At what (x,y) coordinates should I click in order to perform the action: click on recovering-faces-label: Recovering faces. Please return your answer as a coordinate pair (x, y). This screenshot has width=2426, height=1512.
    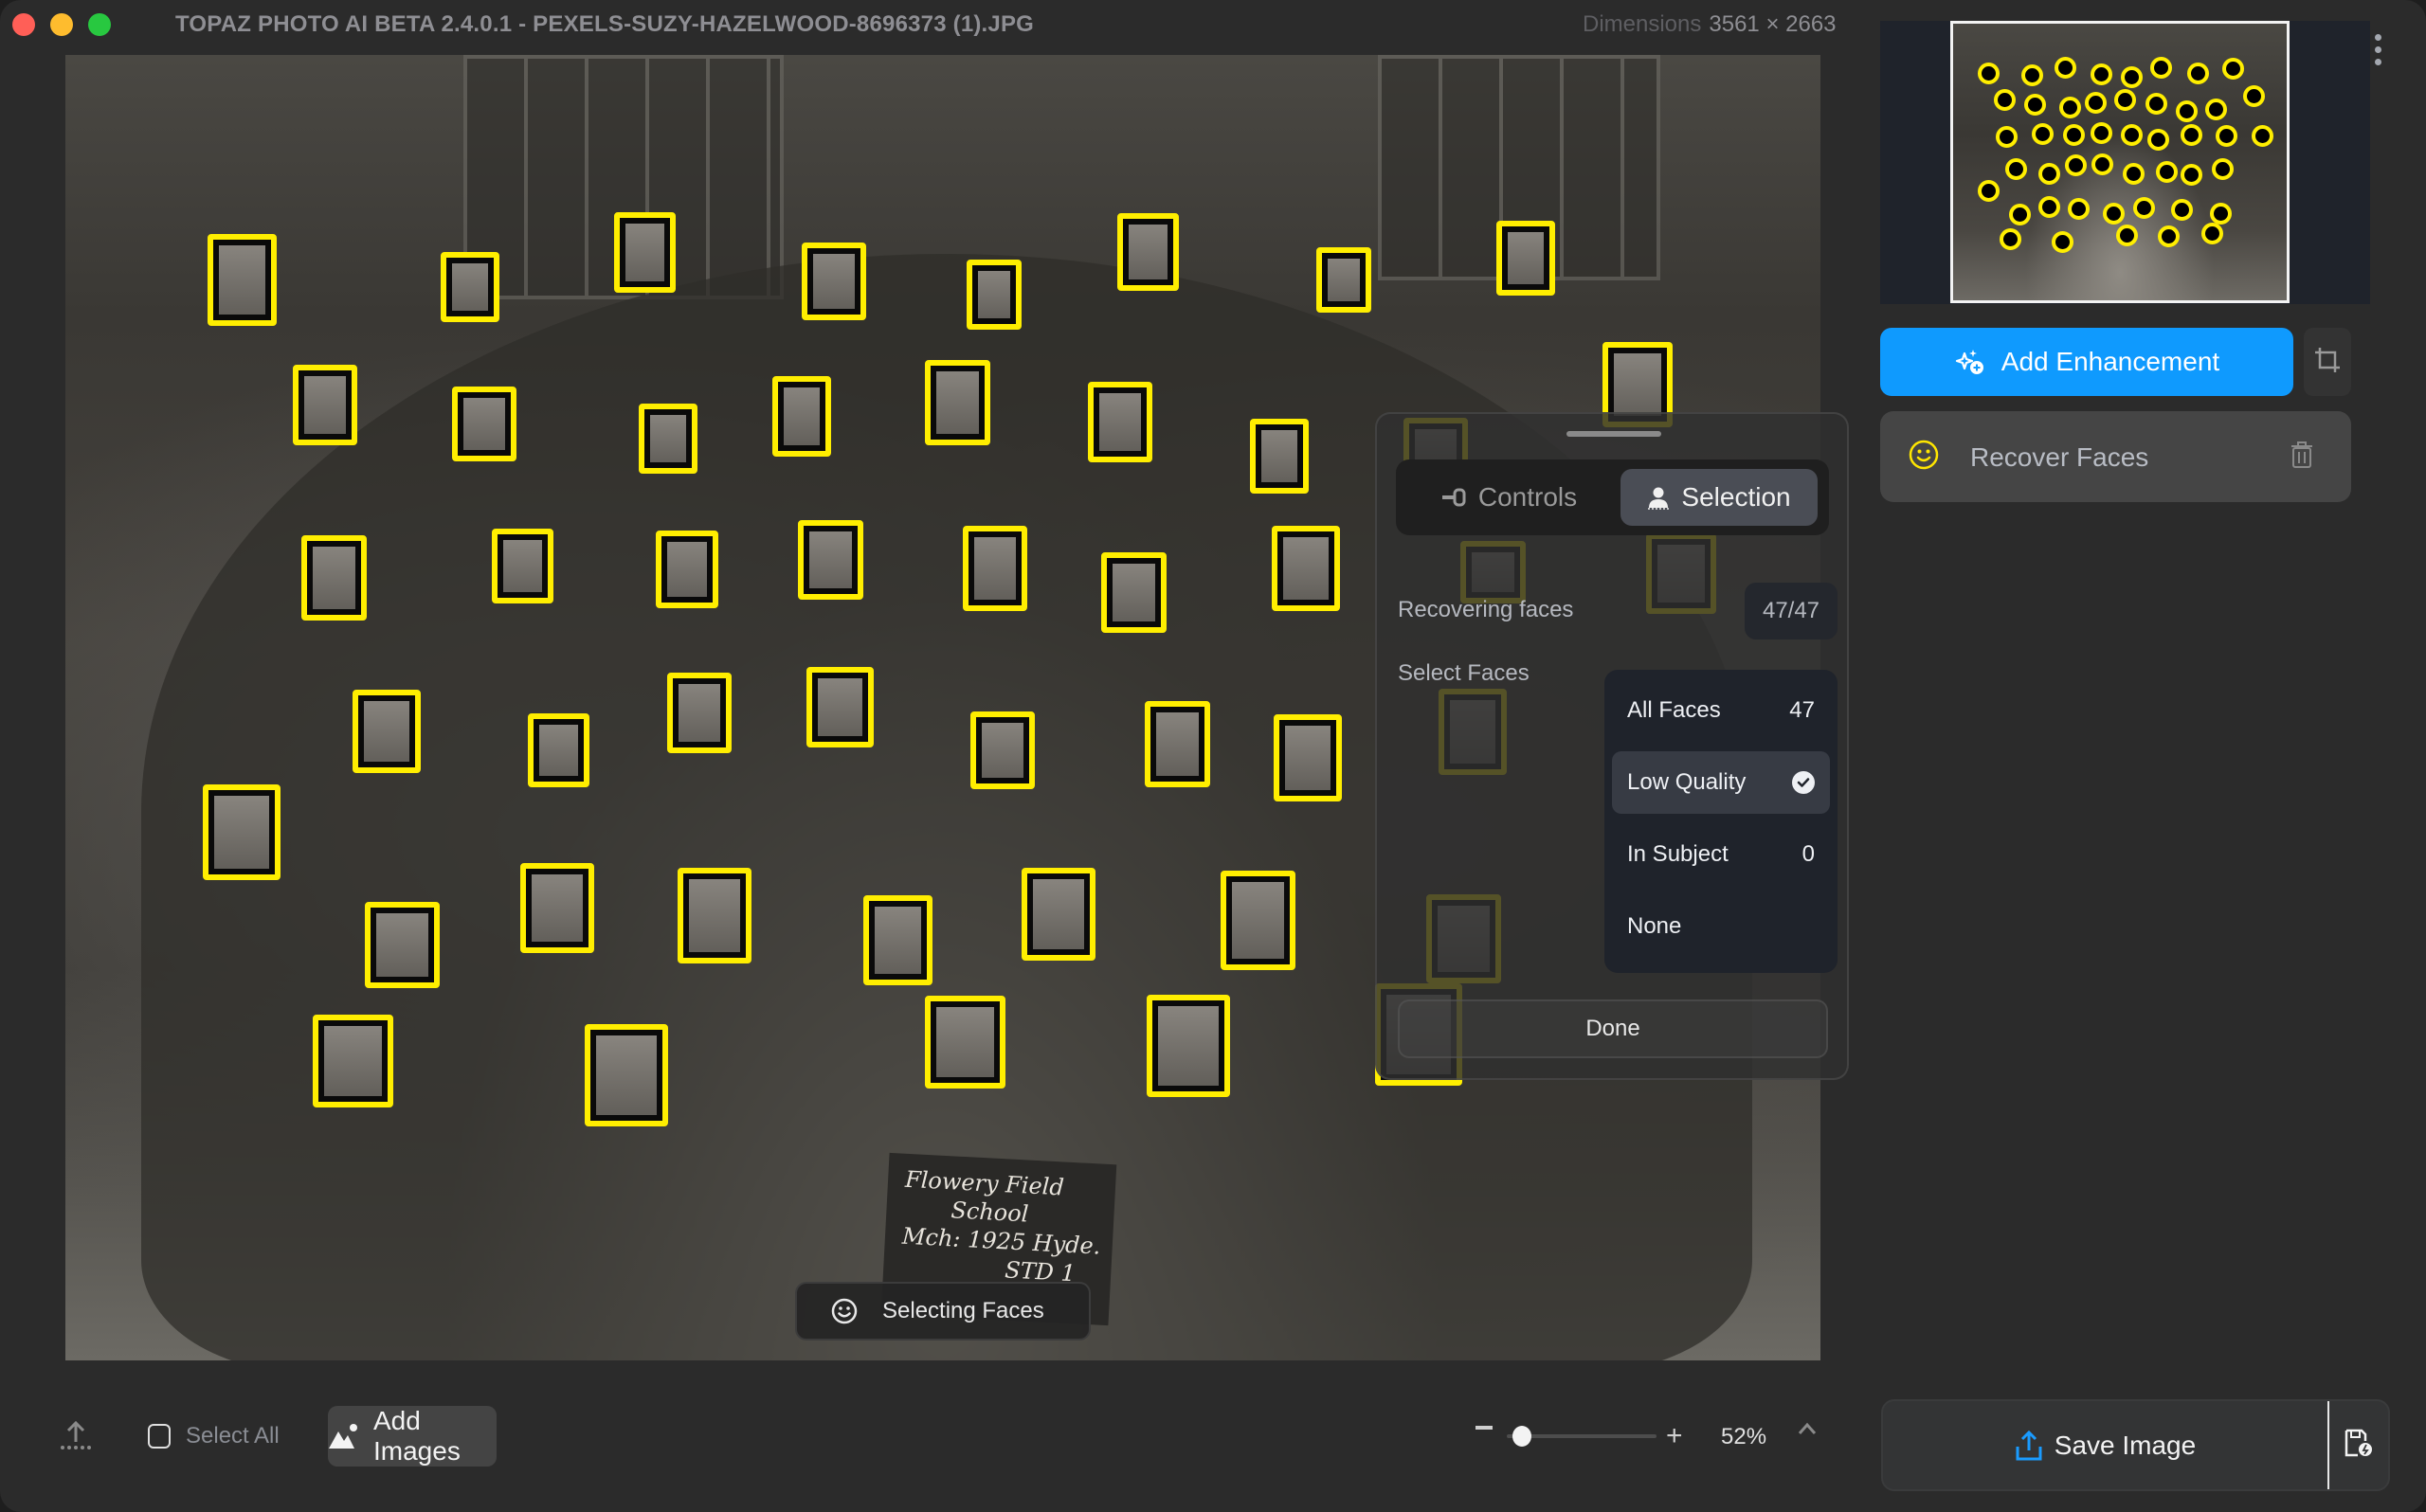
    Looking at the image, I should click on (1486, 609).